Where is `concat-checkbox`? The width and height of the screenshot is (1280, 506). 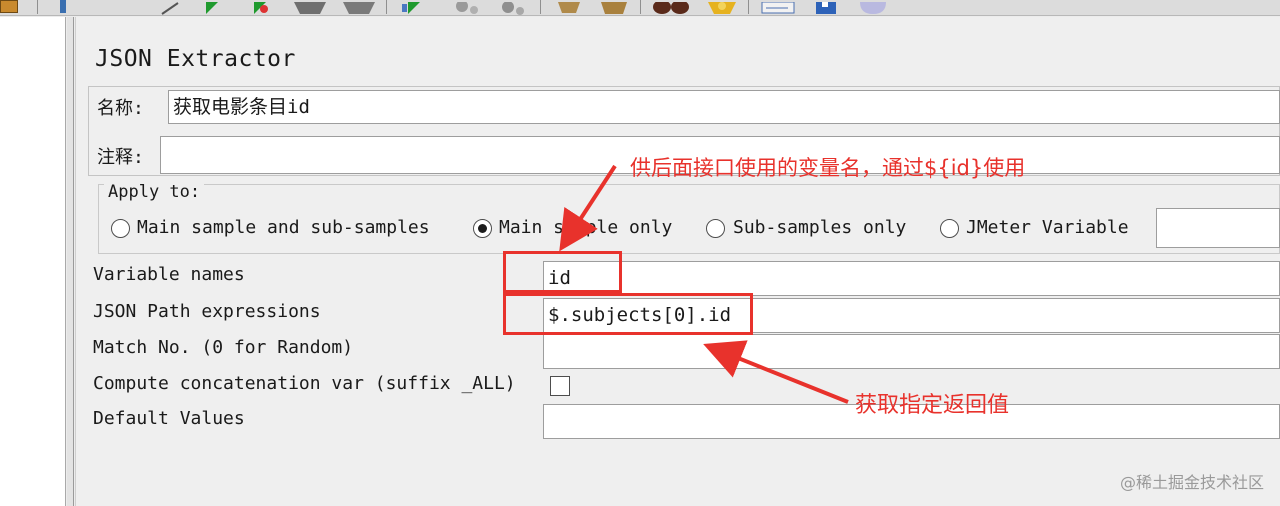 concat-checkbox is located at coordinates (560, 386).